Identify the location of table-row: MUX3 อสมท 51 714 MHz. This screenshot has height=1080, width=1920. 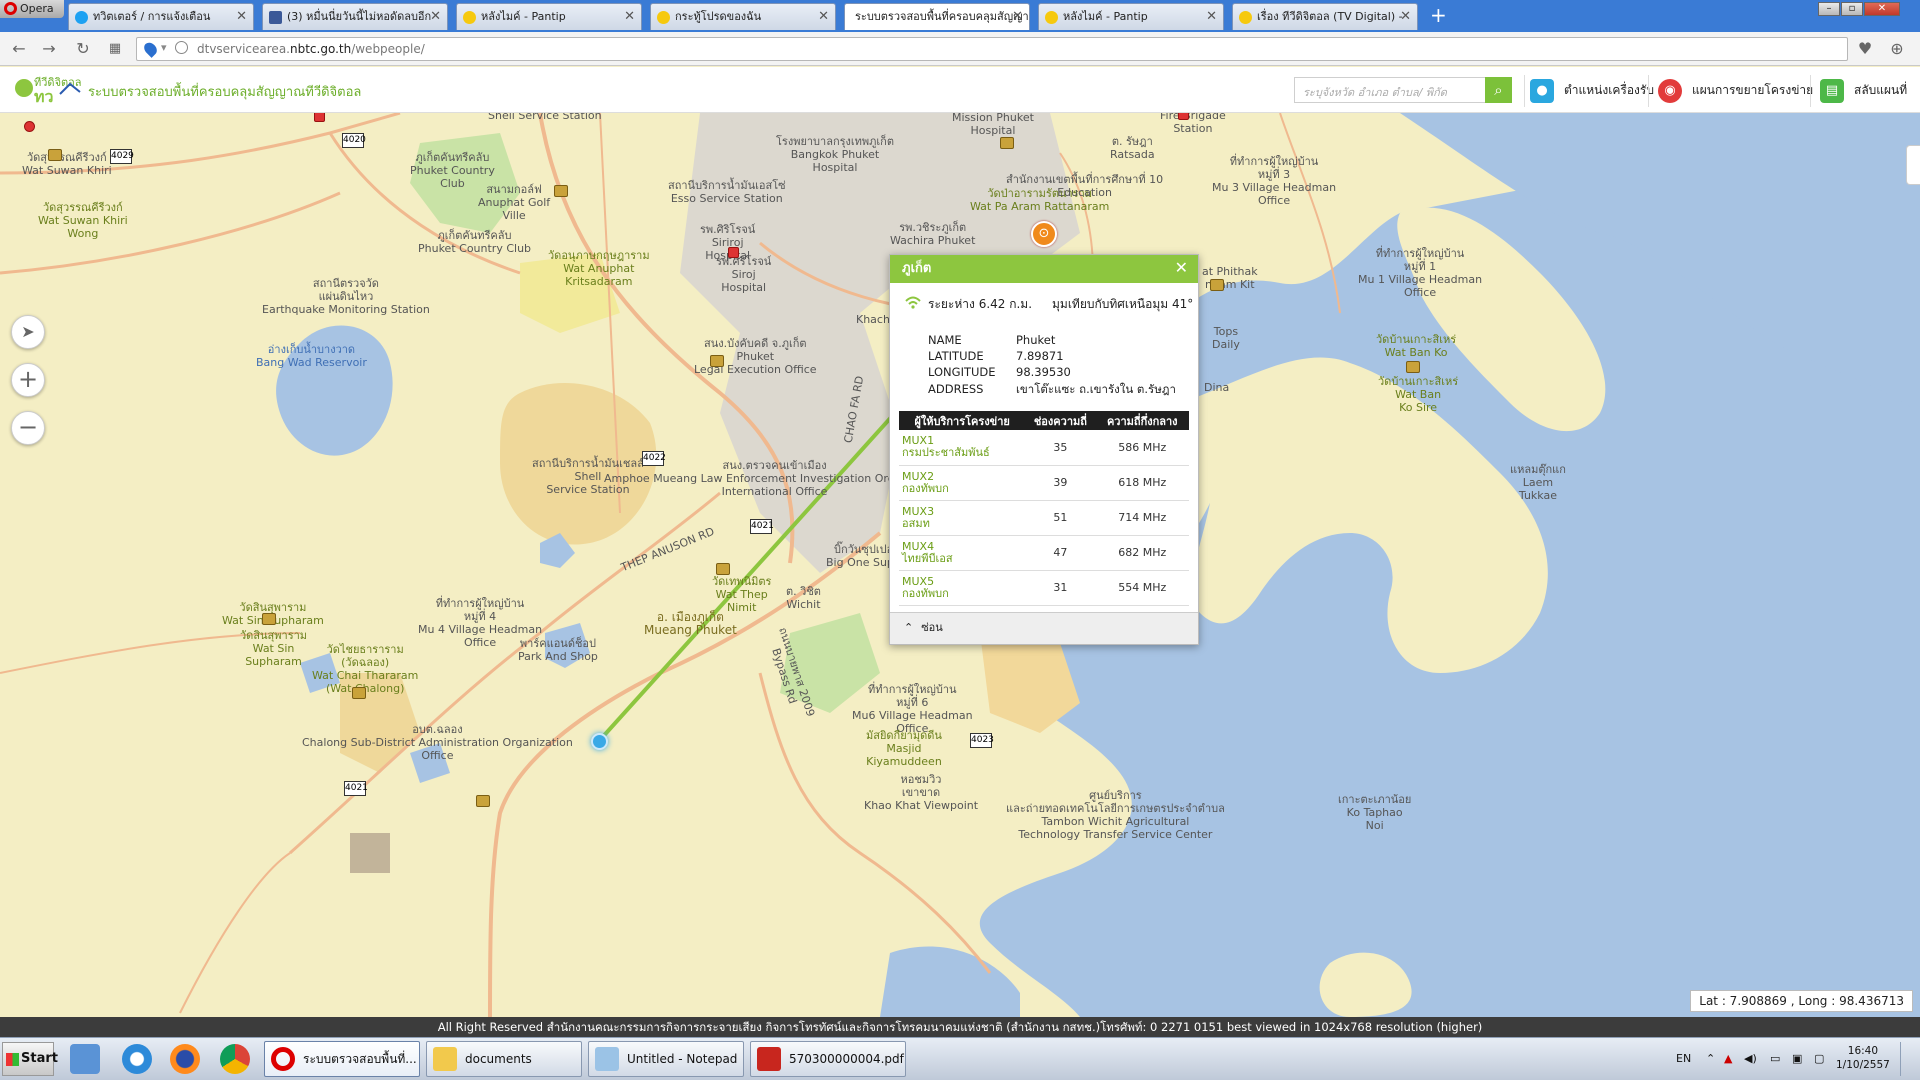
(1044, 518).